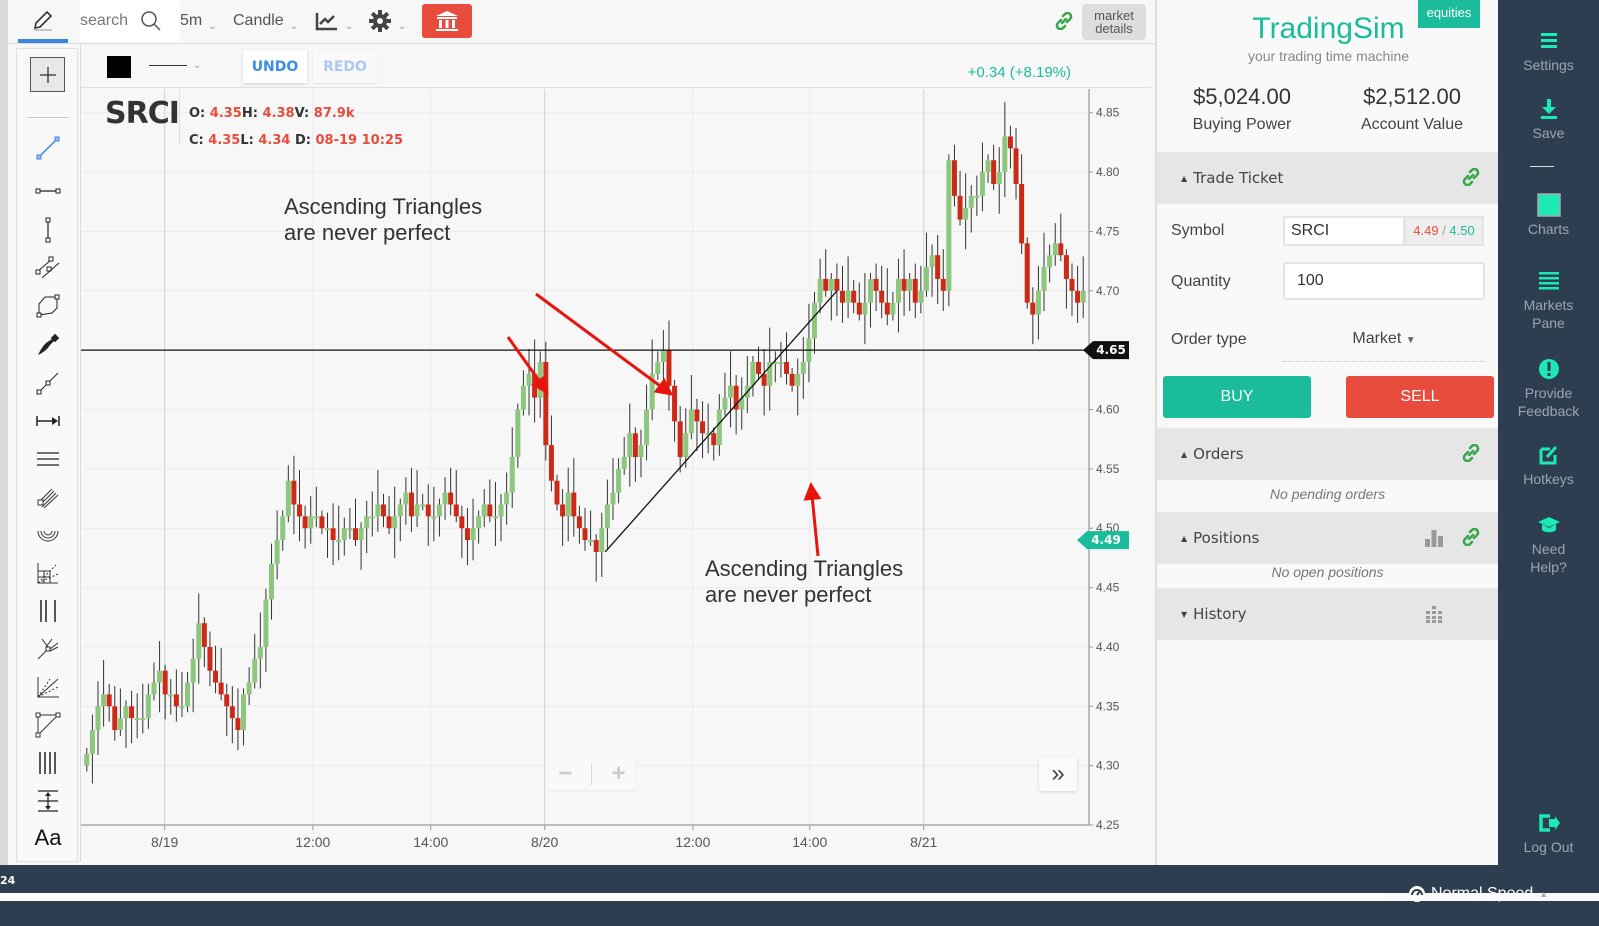 The width and height of the screenshot is (1599, 926). I want to click on positions-header: ▲ Positions, so click(1327, 538).